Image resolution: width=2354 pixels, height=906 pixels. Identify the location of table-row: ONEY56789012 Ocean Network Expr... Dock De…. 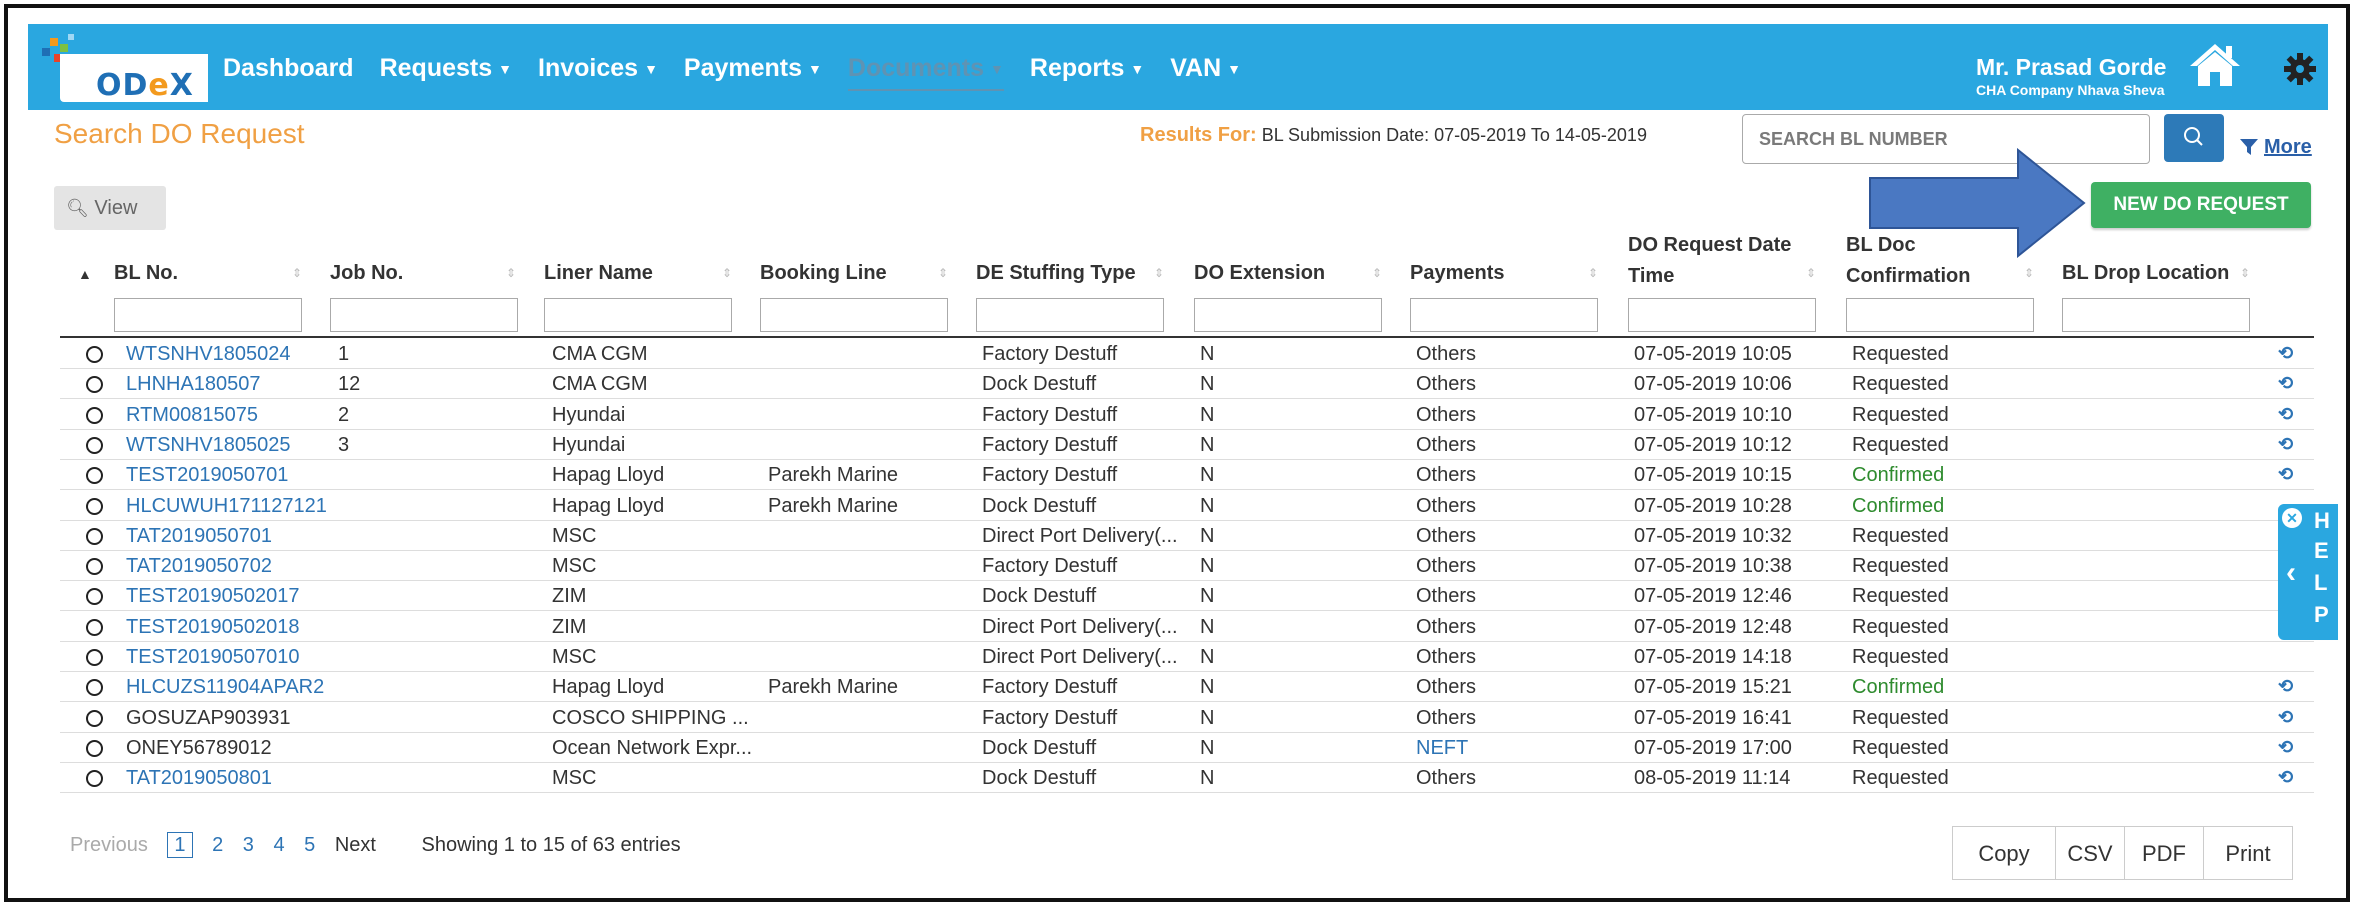
(1187, 748).